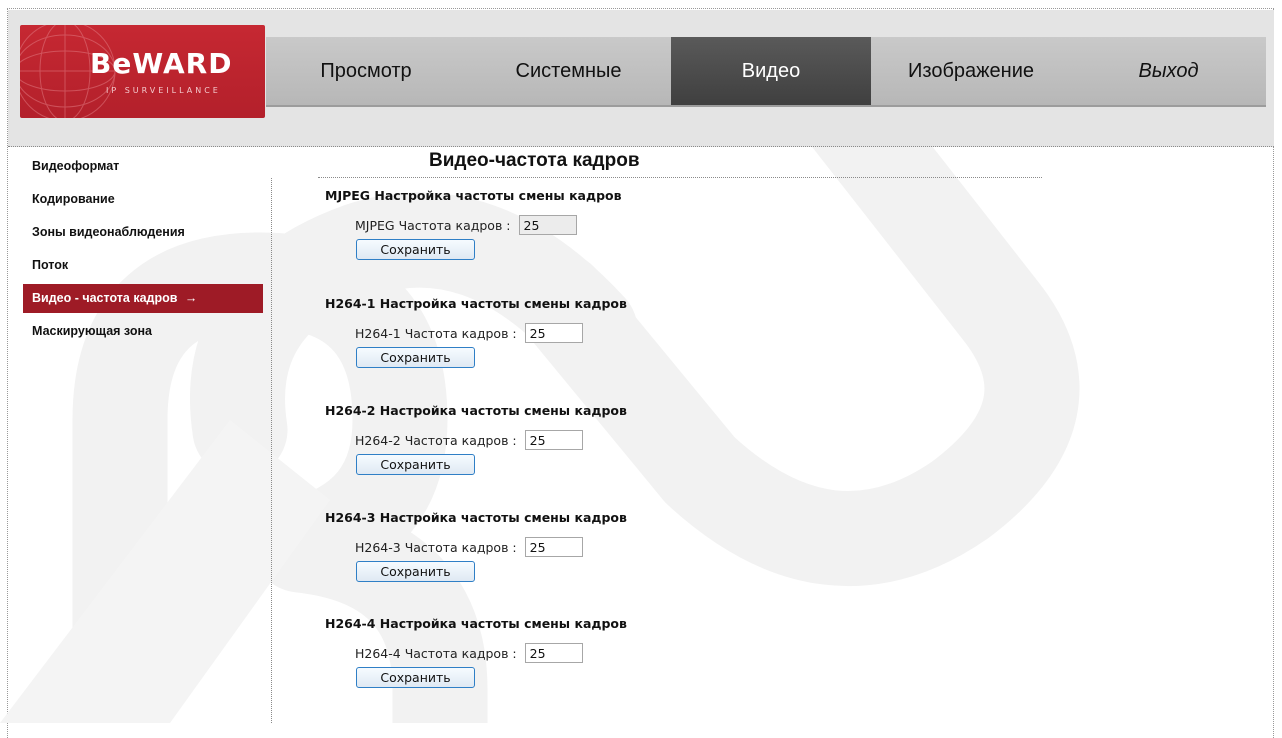 The width and height of the screenshot is (1282, 738). What do you see at coordinates (191, 298) in the screenshot?
I see `arrow-right-icon: →` at bounding box center [191, 298].